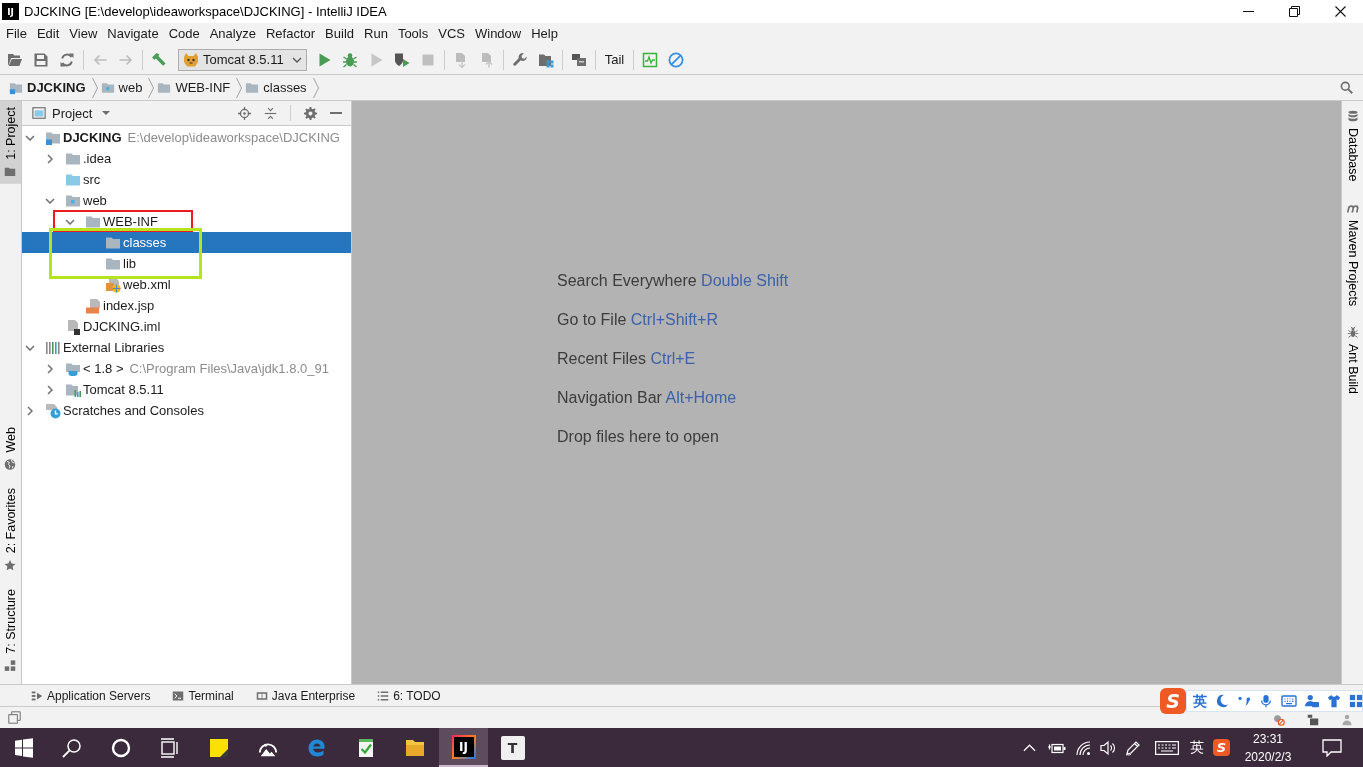  Describe the element at coordinates (1248, 11) in the screenshot. I see `minimize-icon` at that location.